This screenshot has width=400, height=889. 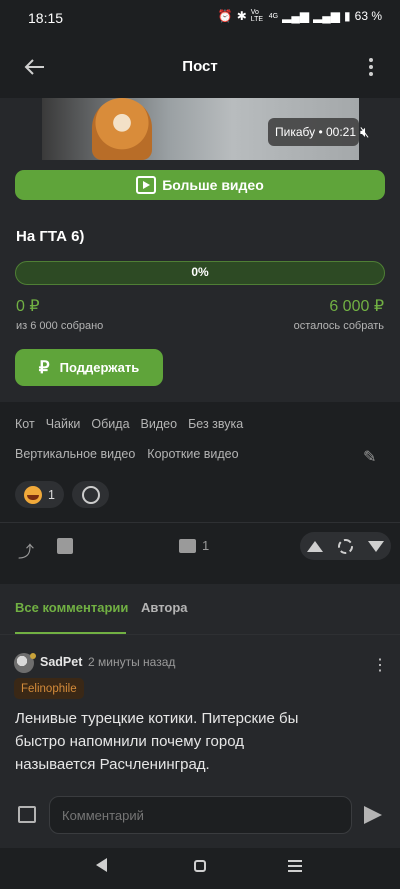 What do you see at coordinates (369, 457) in the screenshot?
I see `edit-tags-icon: ✎` at bounding box center [369, 457].